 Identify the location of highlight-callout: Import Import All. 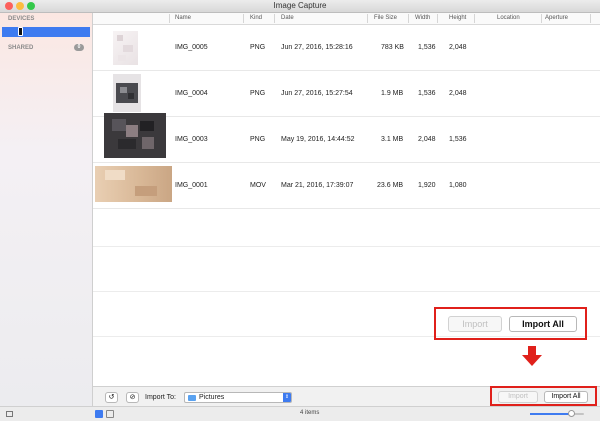
(510, 323).